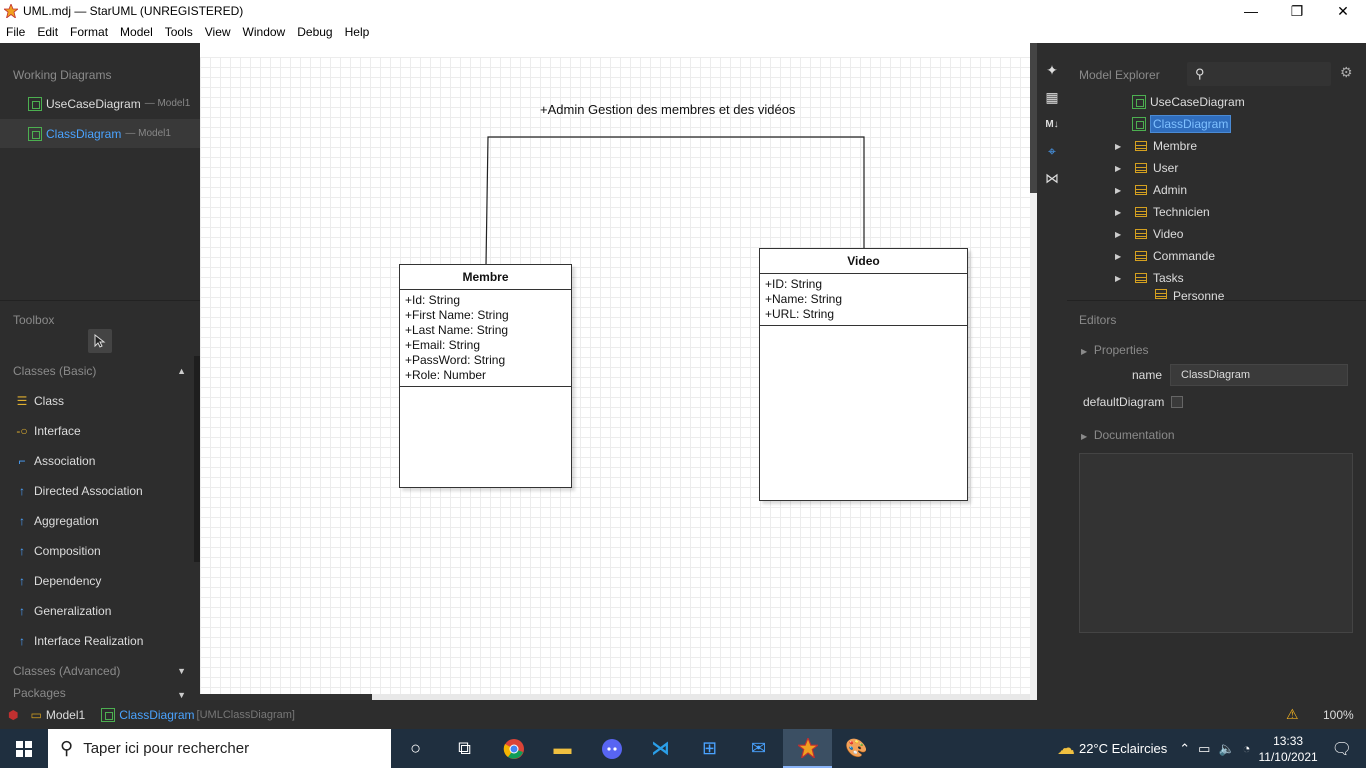  Describe the element at coordinates (464, 748) in the screenshot. I see `task-view-icon: ⧉` at that location.